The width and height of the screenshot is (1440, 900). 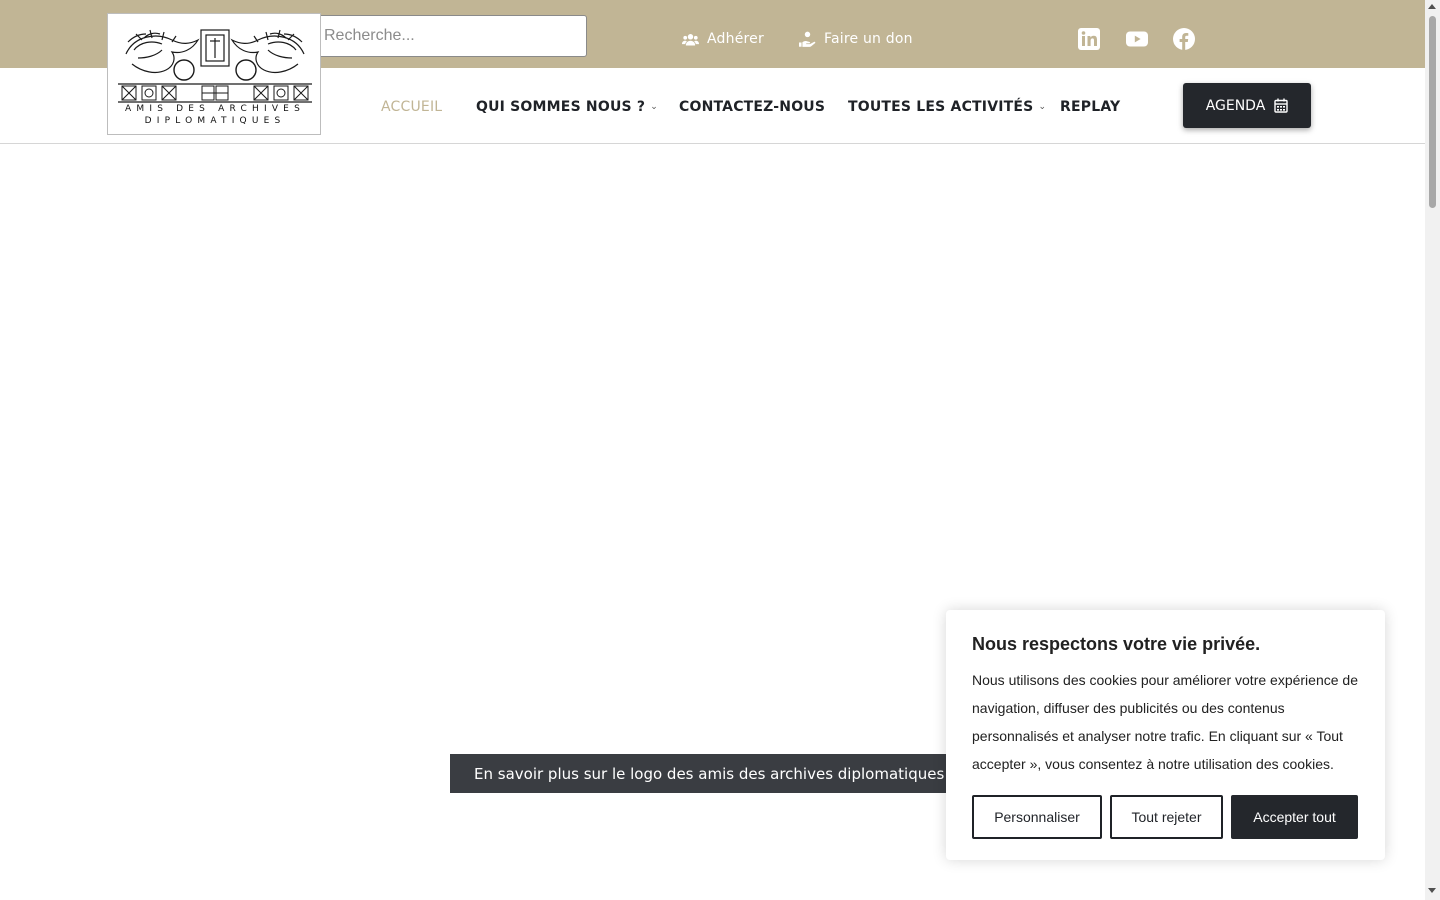 What do you see at coordinates (941, 107) in the screenshot?
I see `nav-item-label: TOUTES LES ACTIVITÉS` at bounding box center [941, 107].